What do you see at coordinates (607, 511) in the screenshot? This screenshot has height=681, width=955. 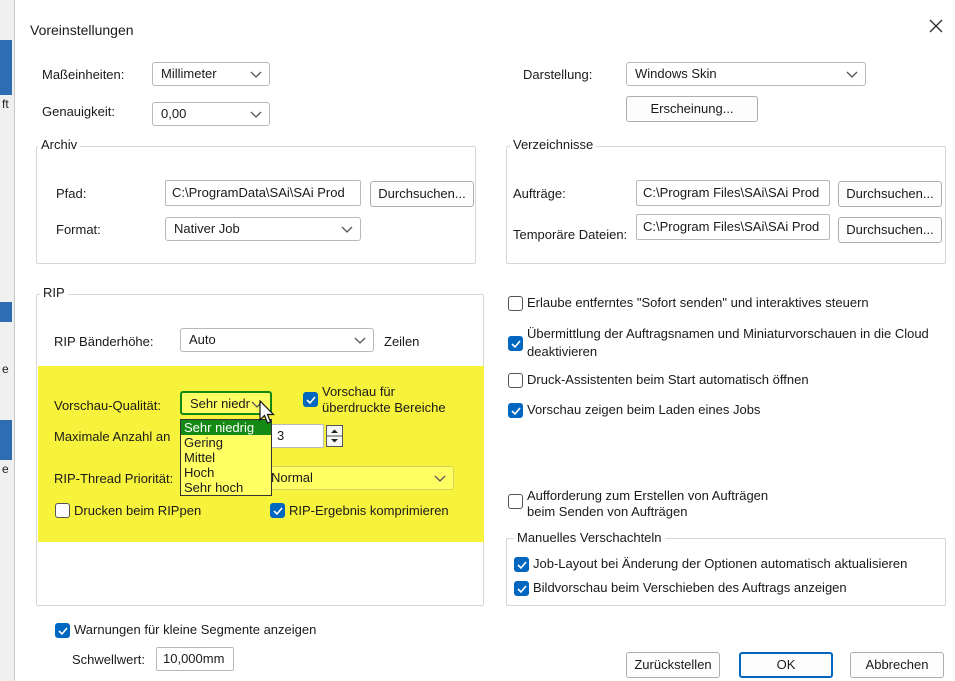 I see `request-jobs-label-2: beim Senden von Aufträgen` at bounding box center [607, 511].